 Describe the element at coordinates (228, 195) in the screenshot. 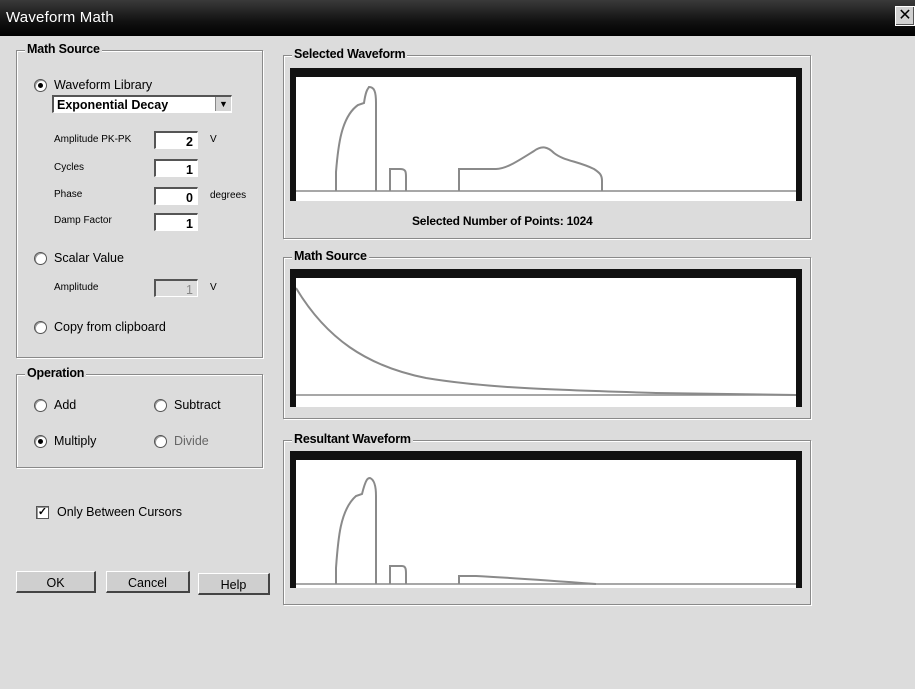

I see `phase-unit: degrees` at that location.